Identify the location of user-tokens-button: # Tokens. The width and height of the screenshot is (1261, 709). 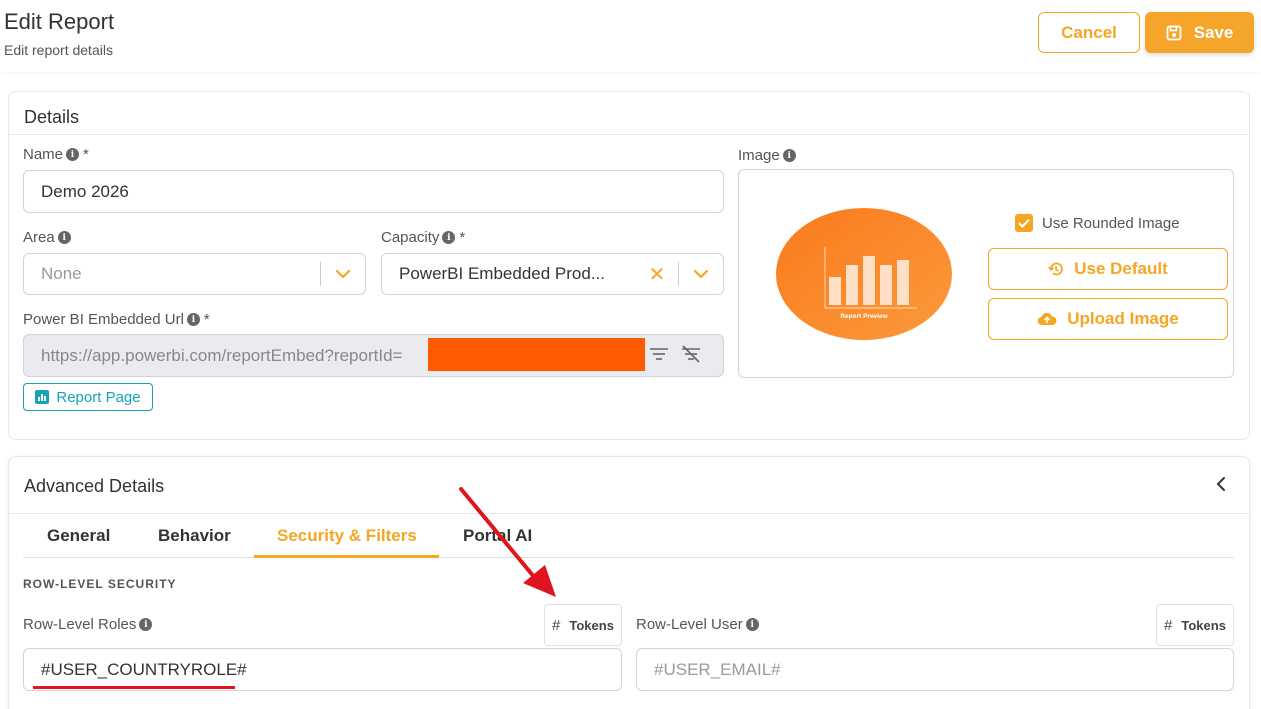
(1195, 625).